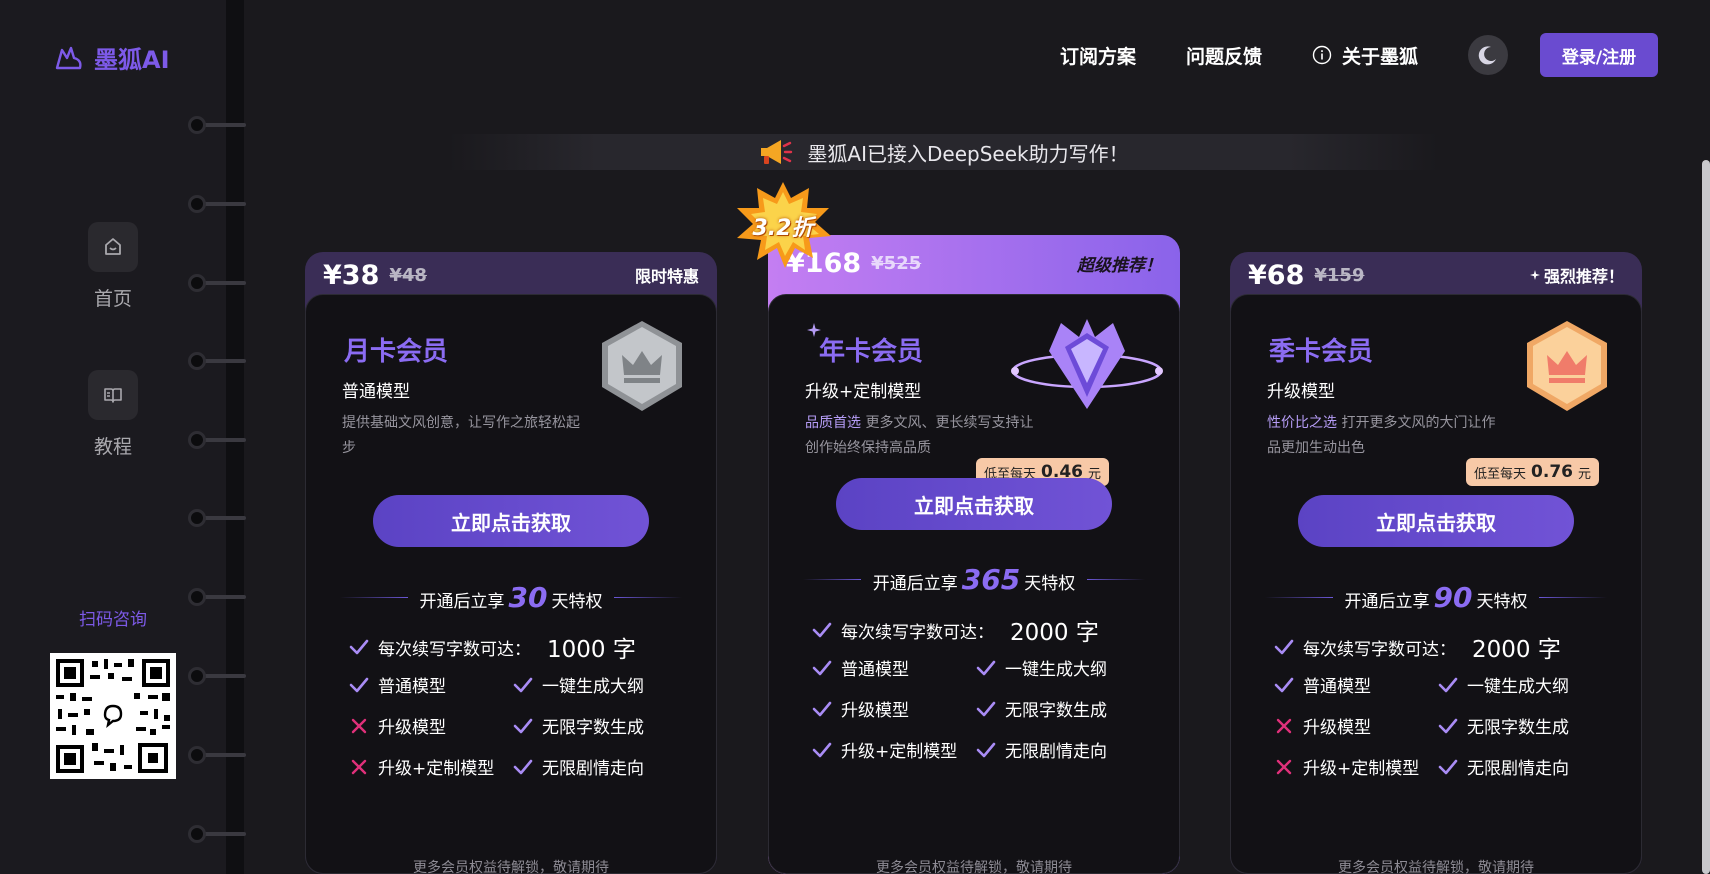 This screenshot has width=1710, height=874. I want to click on home-icon-box, so click(113, 247).